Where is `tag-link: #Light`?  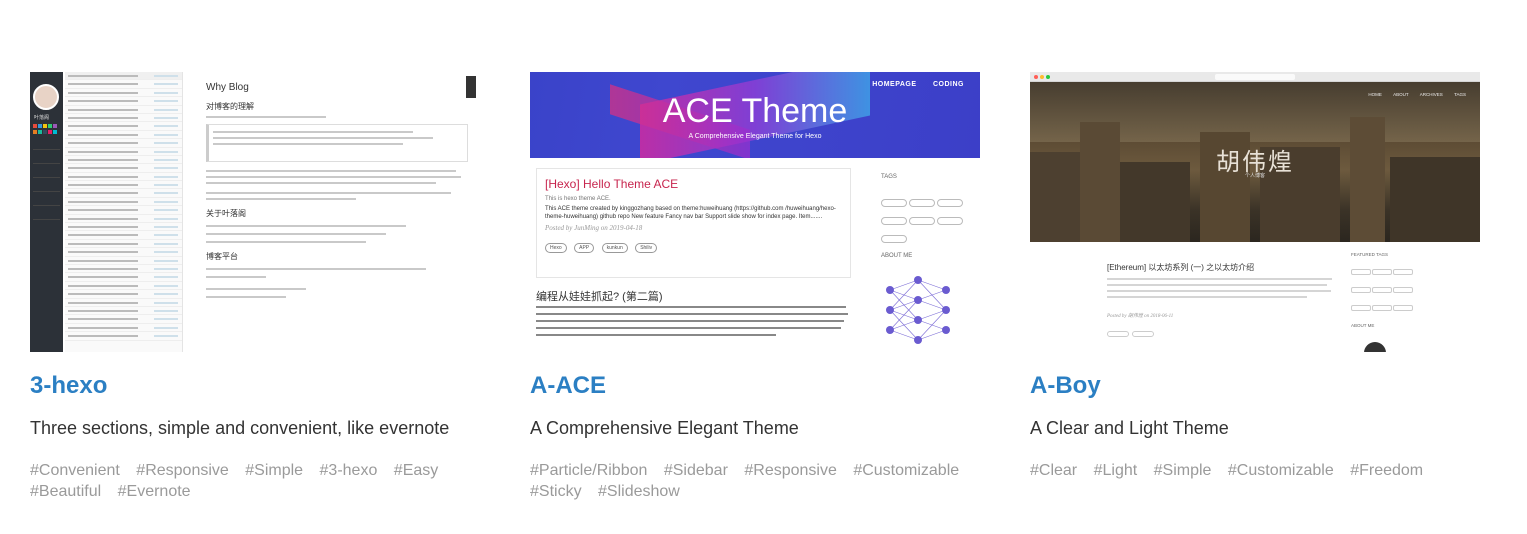 tag-link: #Light is located at coordinates (1116, 470).